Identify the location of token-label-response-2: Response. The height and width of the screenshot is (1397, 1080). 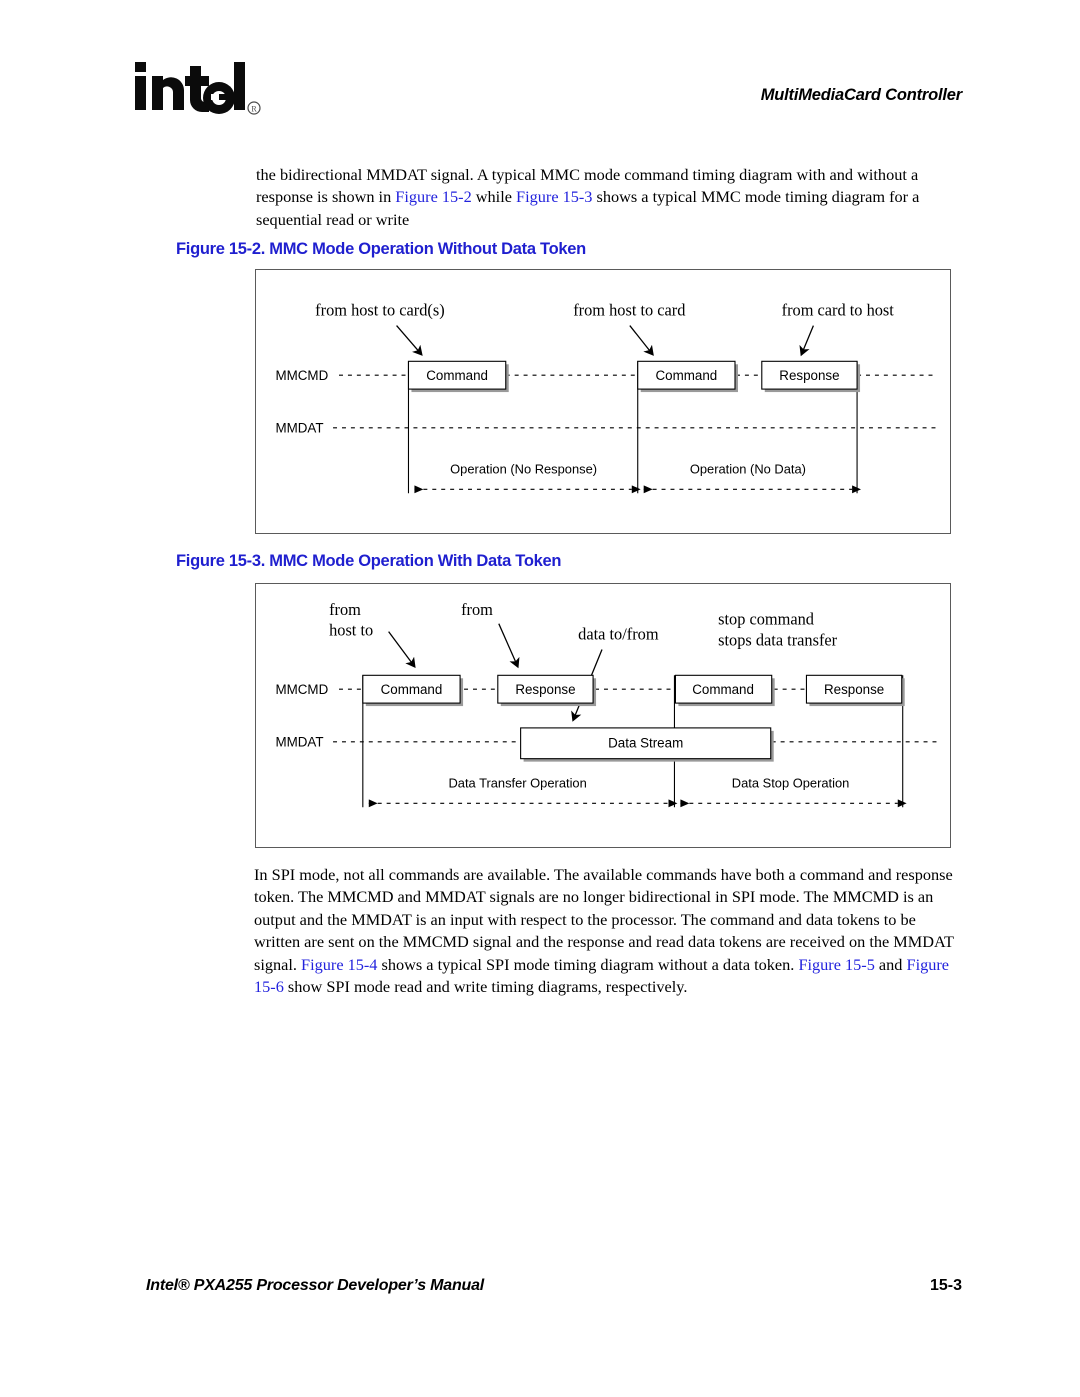
(854, 689).